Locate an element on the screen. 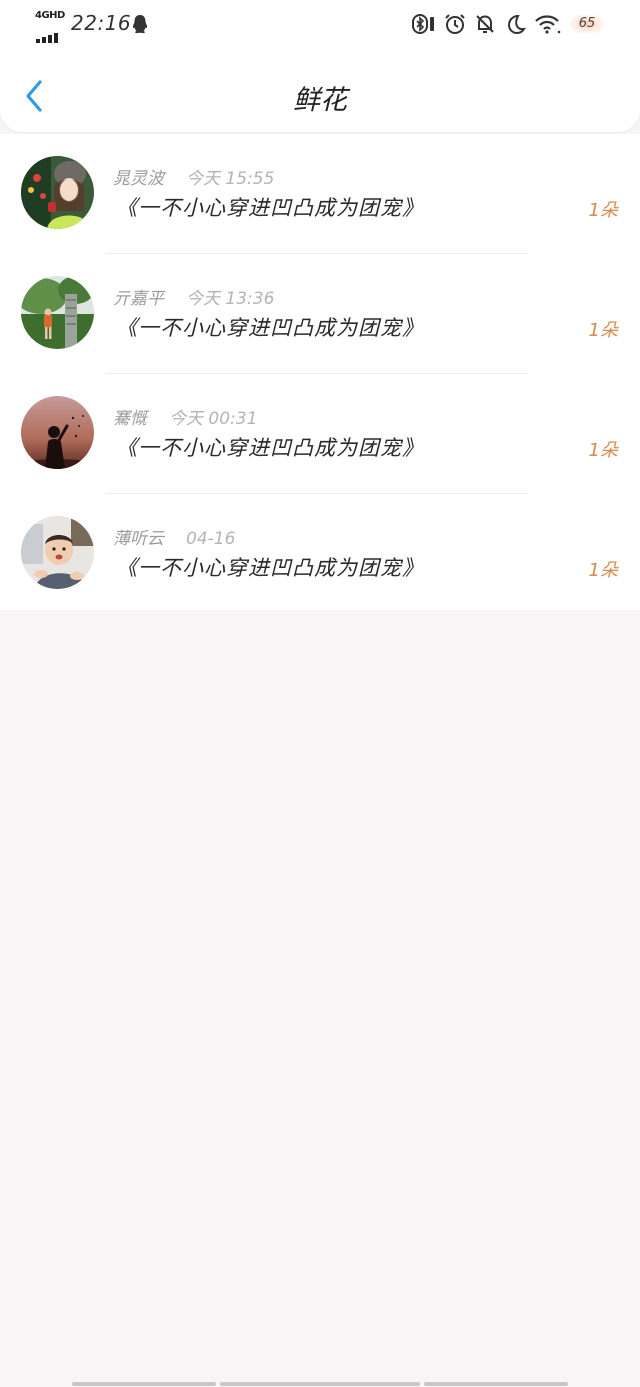 The image size is (640, 1387). send-time: 今天 15:55 is located at coordinates (230, 179).